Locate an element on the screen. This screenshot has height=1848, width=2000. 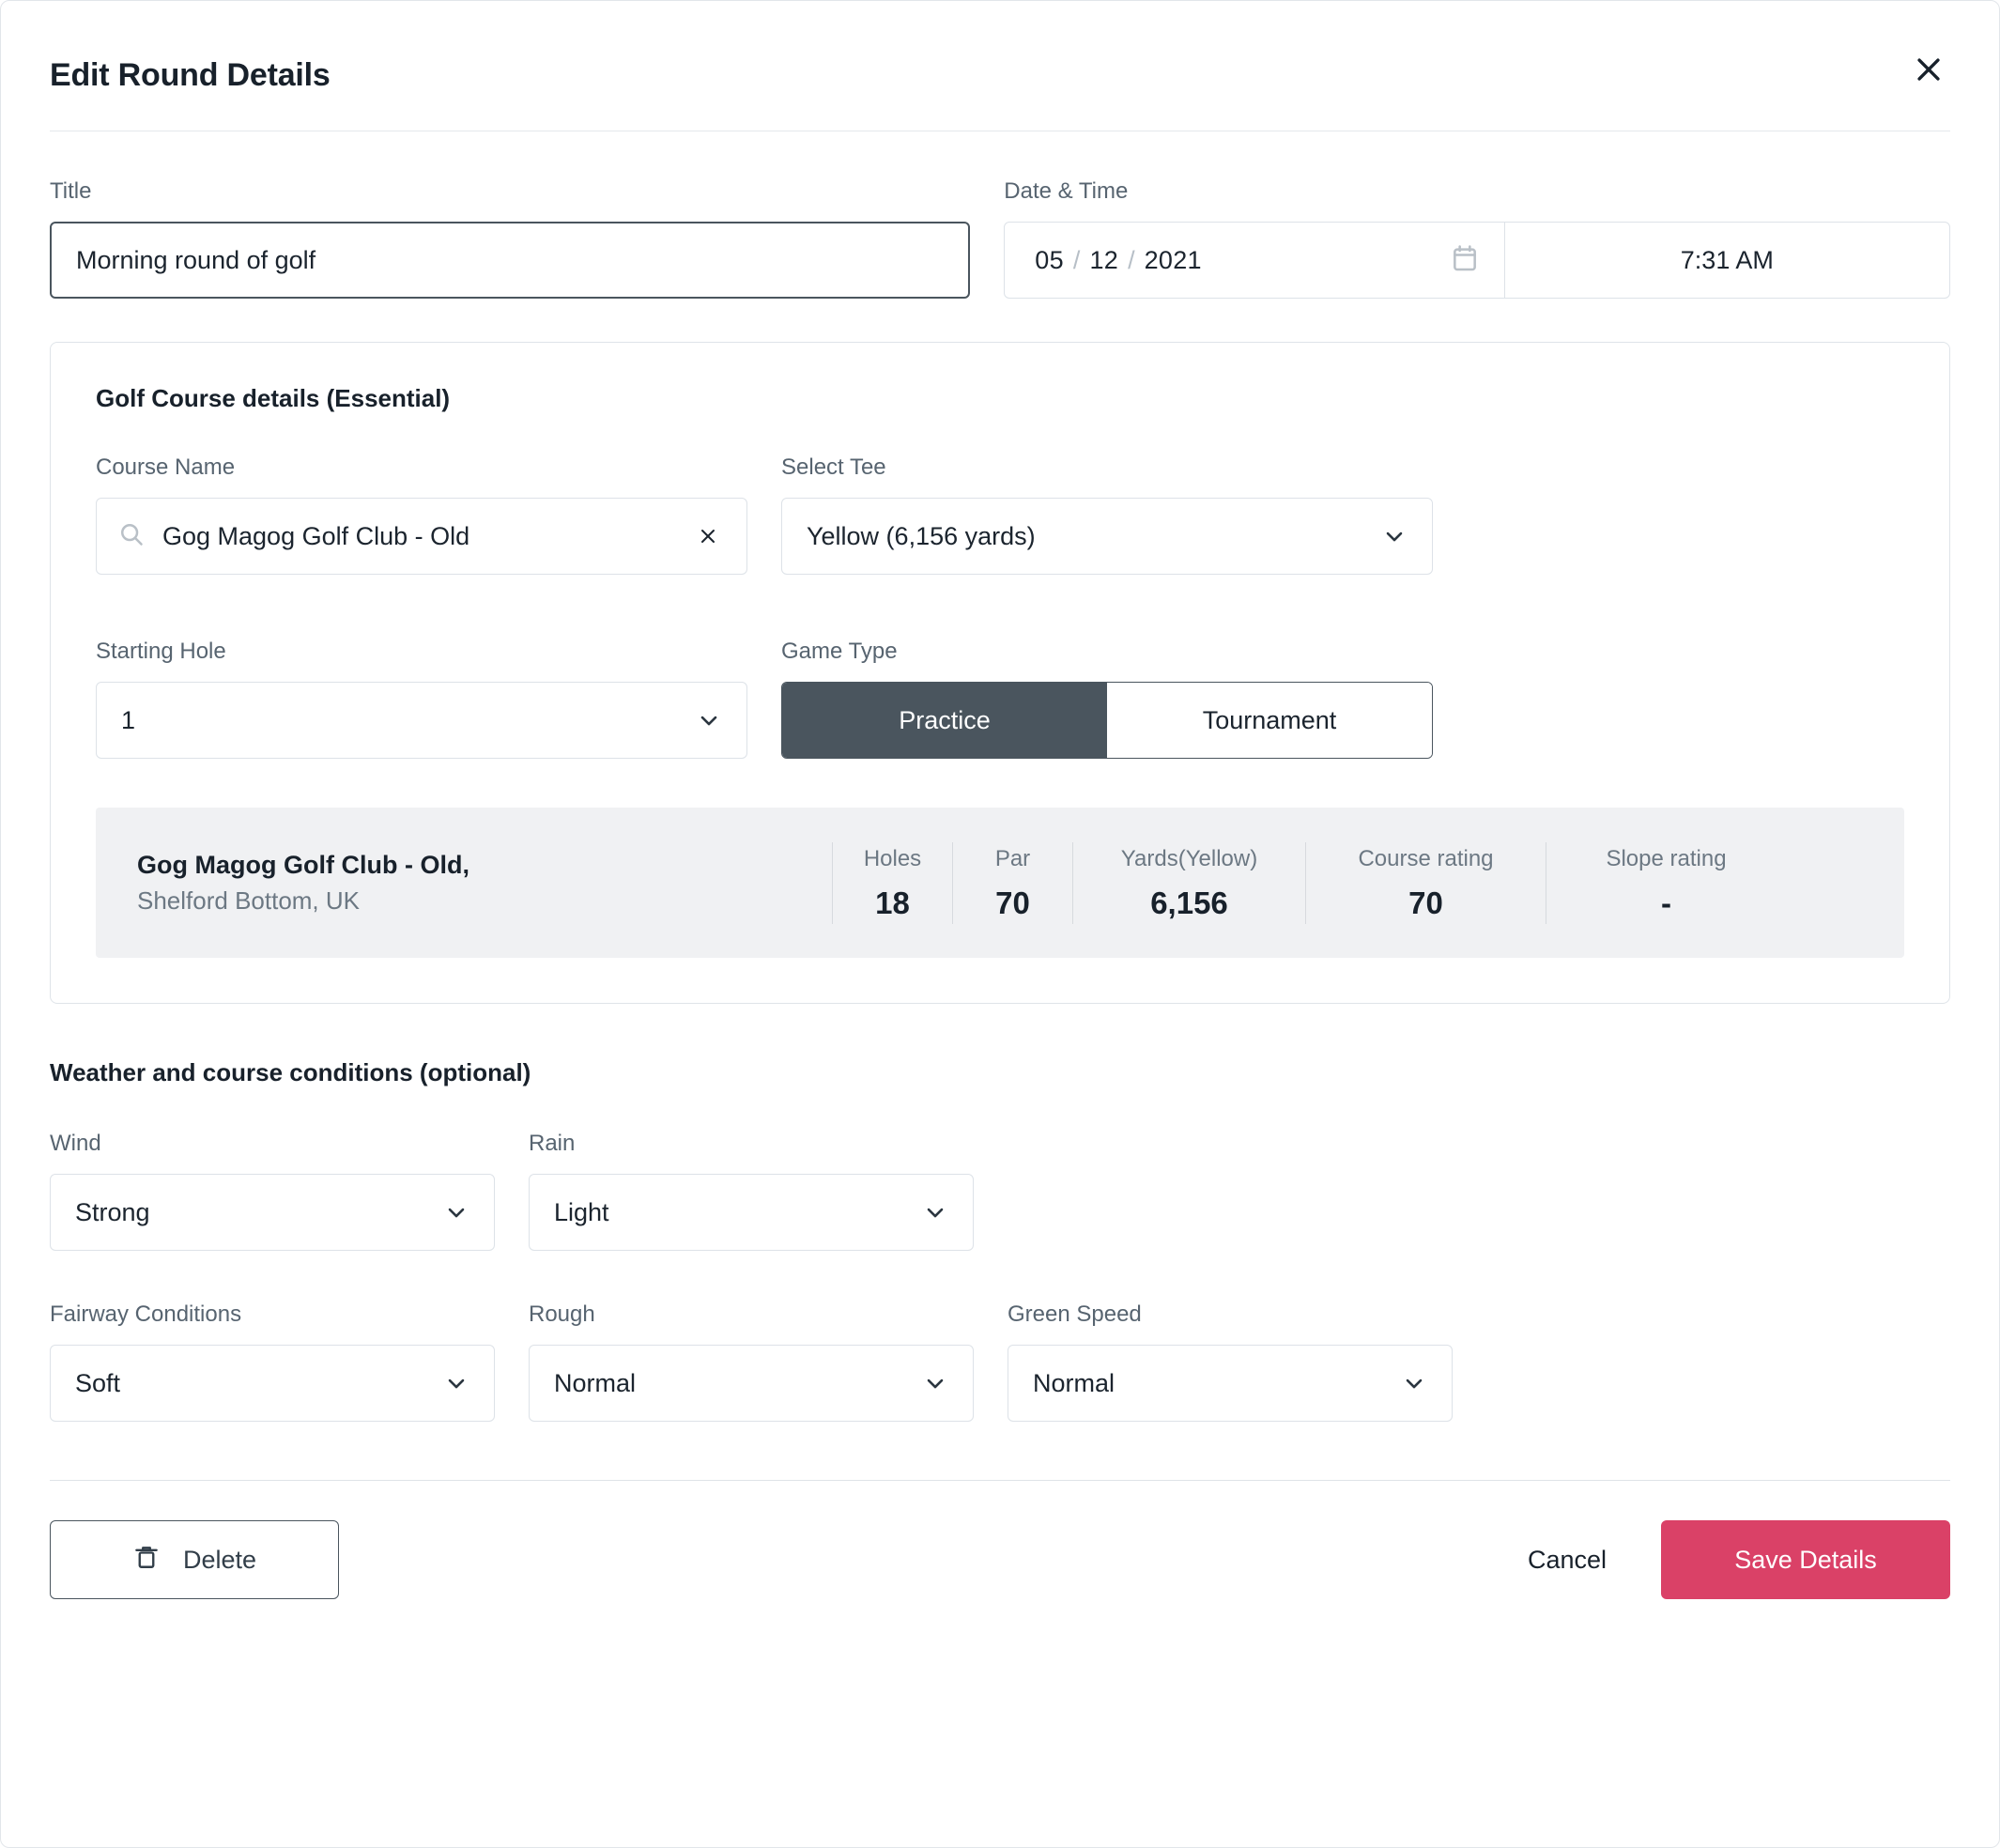
fairway-conditions-label: Fairway Conditions is located at coordinates (146, 1314).